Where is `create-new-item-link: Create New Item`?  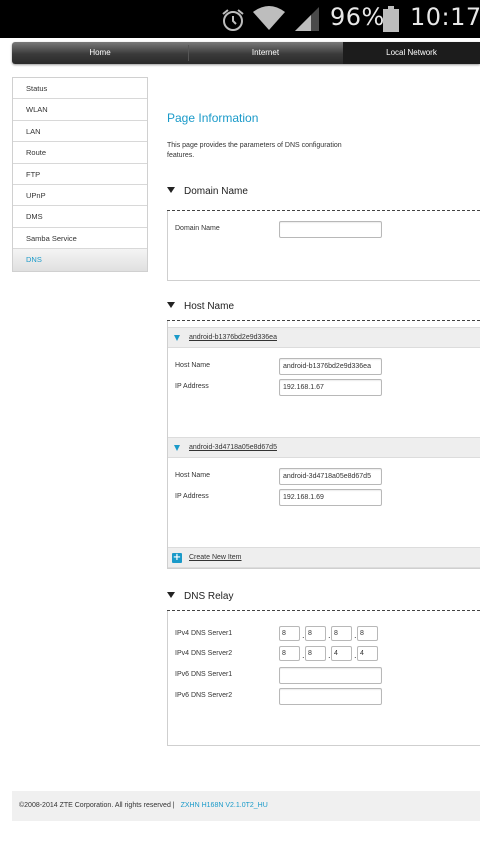 create-new-item-link: Create New Item is located at coordinates (215, 557).